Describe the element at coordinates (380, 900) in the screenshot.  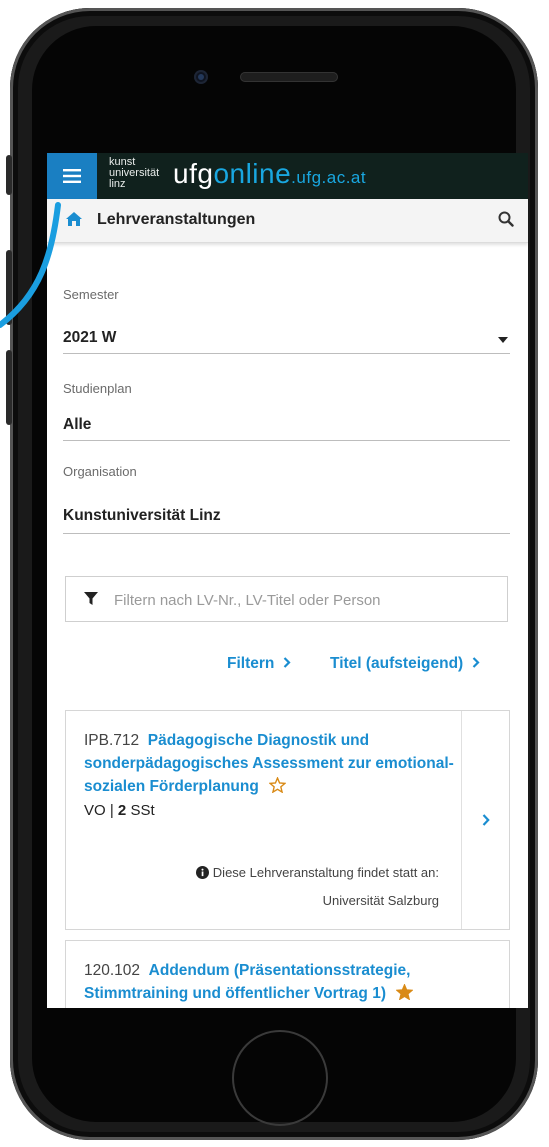
I see `course-location-place: Universität Salzburg` at that location.